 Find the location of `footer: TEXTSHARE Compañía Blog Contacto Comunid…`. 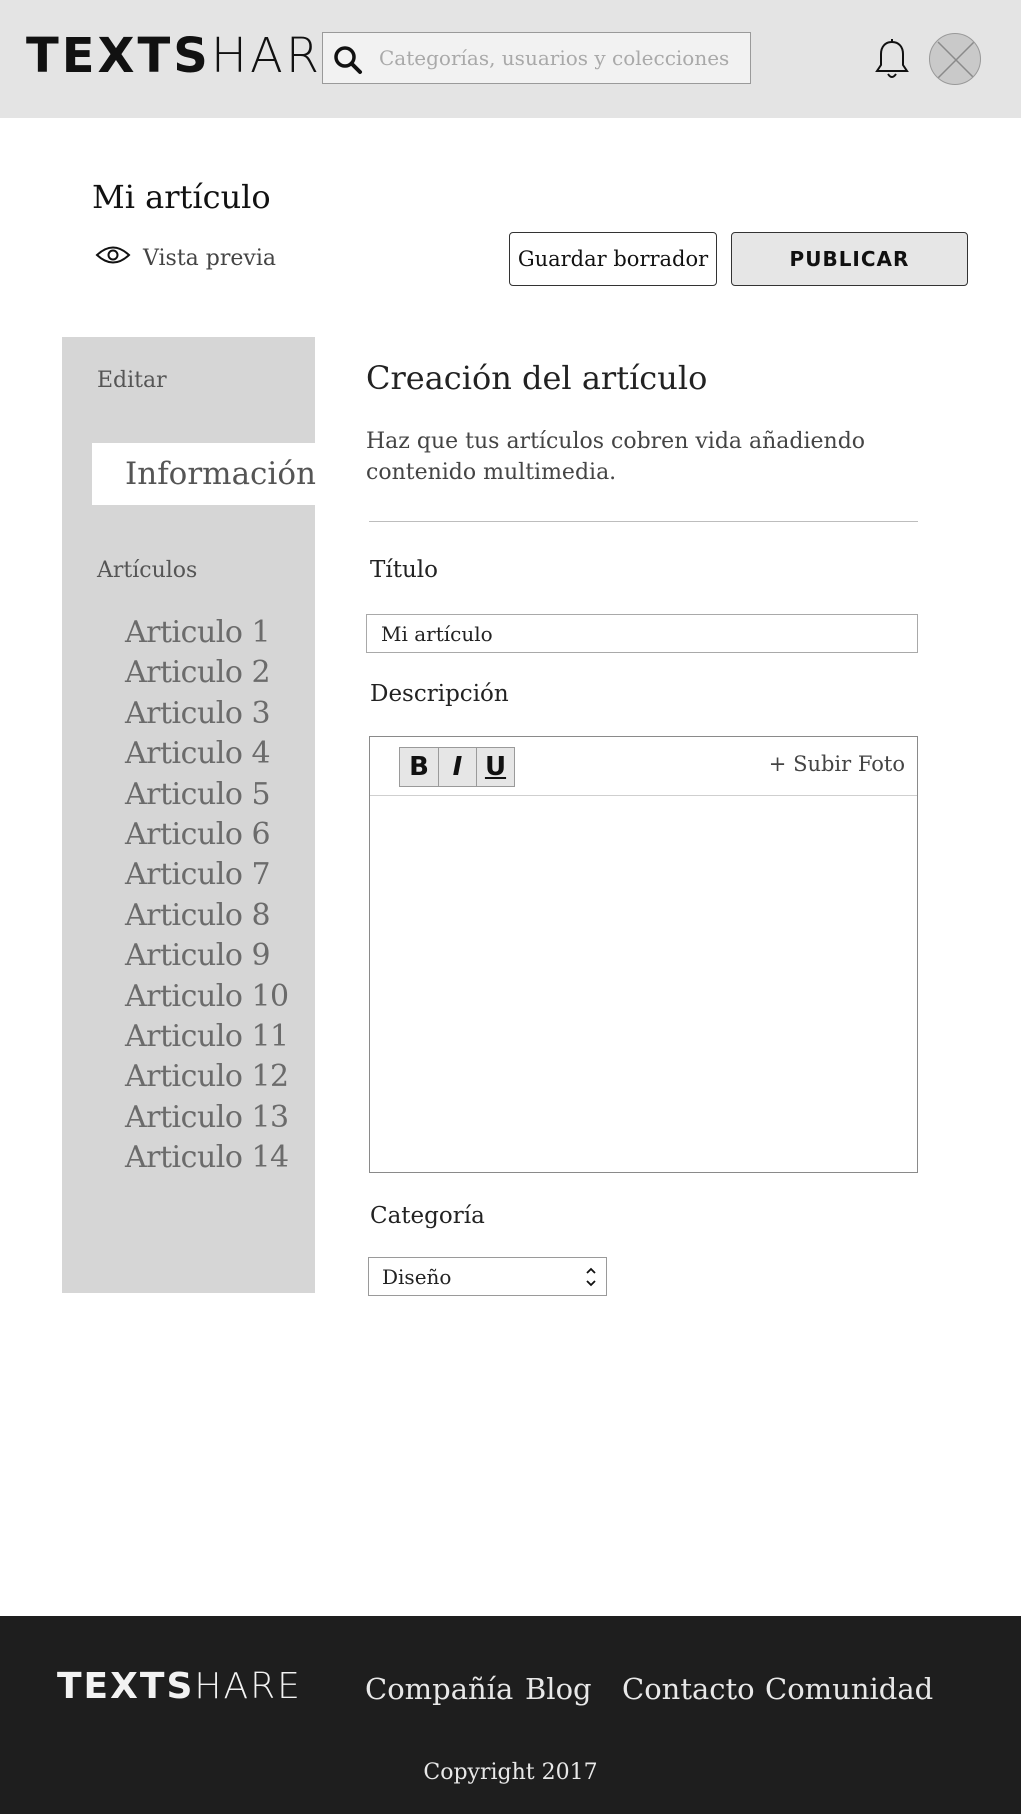

footer: TEXTSHARE Compañía Blog Contacto Comunid… is located at coordinates (510, 1715).